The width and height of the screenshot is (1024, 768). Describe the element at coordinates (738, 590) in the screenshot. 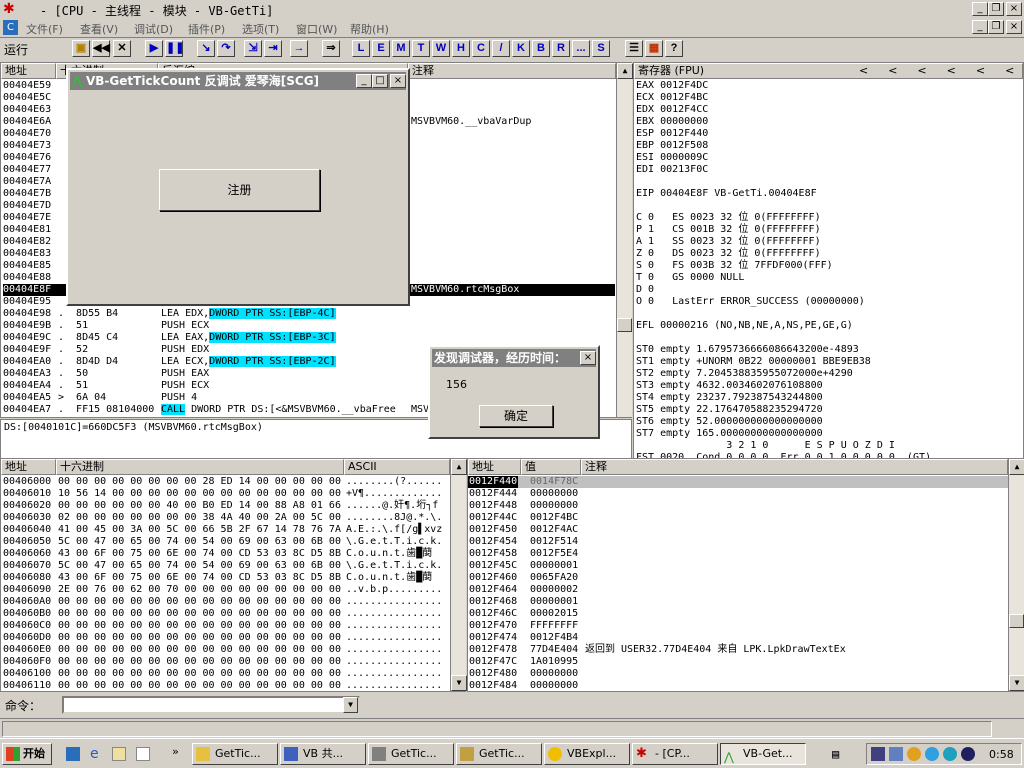

I see `stack-row: 0012F464 00000002` at that location.